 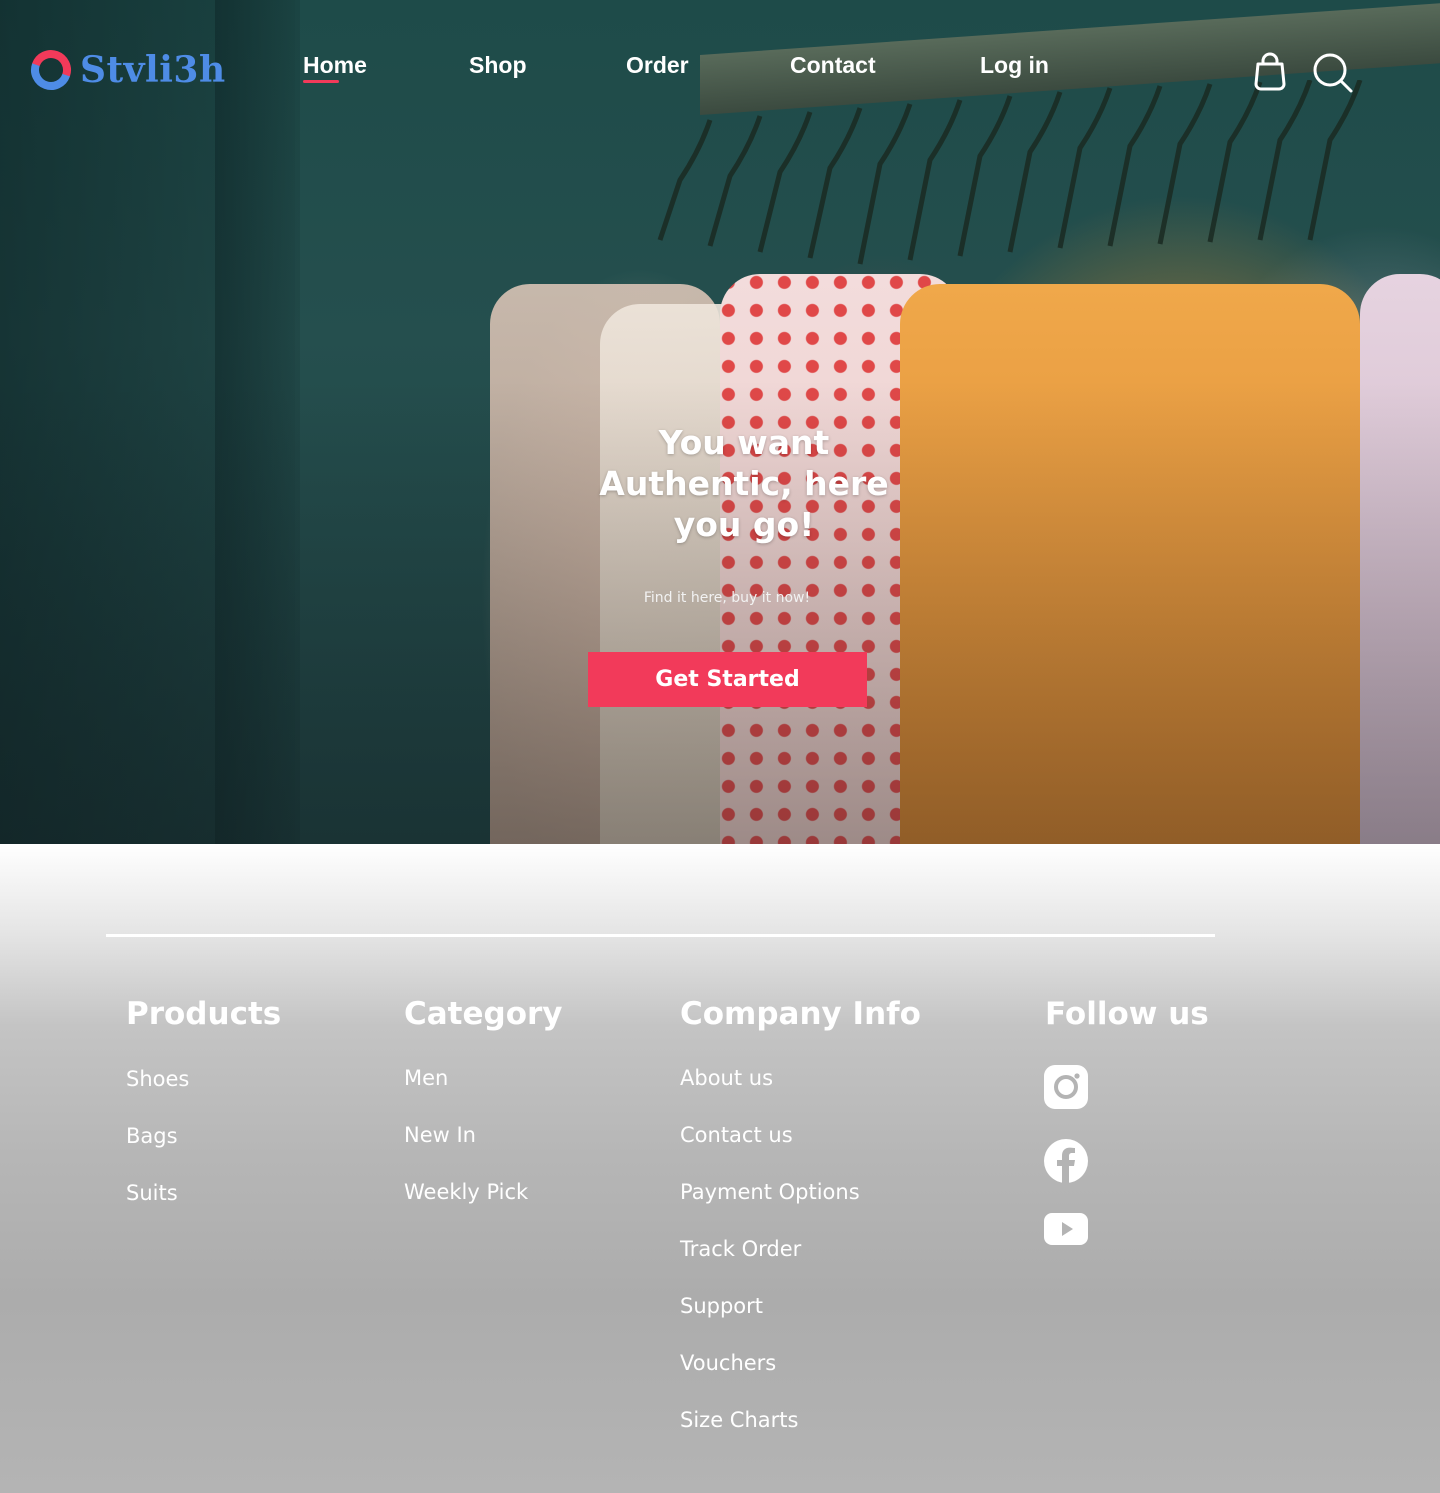 What do you see at coordinates (426, 1078) in the screenshot?
I see `footer-link-men: Men` at bounding box center [426, 1078].